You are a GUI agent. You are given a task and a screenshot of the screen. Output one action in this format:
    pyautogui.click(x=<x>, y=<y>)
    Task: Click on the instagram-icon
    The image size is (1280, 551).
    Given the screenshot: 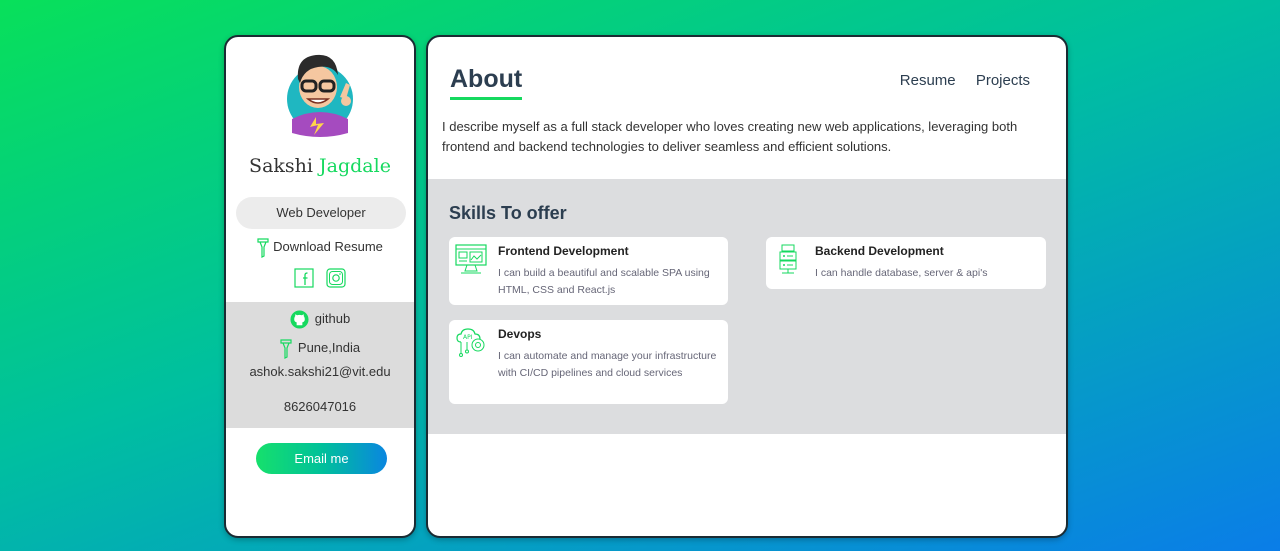 What is the action you would take?
    pyautogui.click(x=336, y=278)
    